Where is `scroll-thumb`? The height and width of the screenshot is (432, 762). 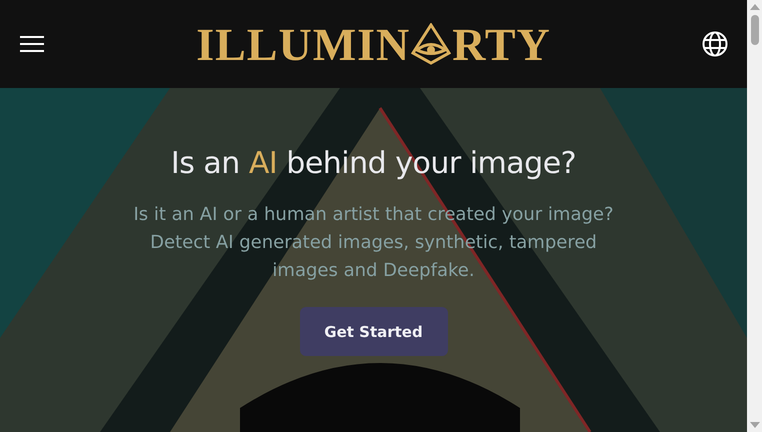 scroll-thumb is located at coordinates (754, 30).